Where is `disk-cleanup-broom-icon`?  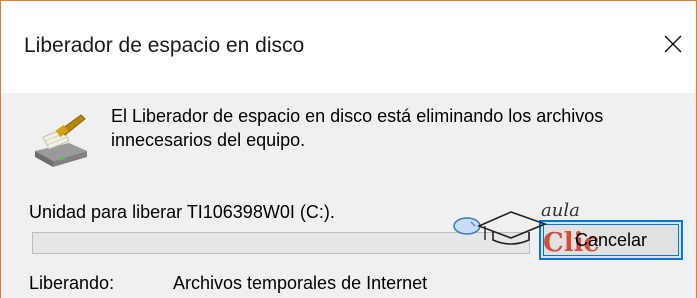 disk-cleanup-broom-icon is located at coordinates (61, 140).